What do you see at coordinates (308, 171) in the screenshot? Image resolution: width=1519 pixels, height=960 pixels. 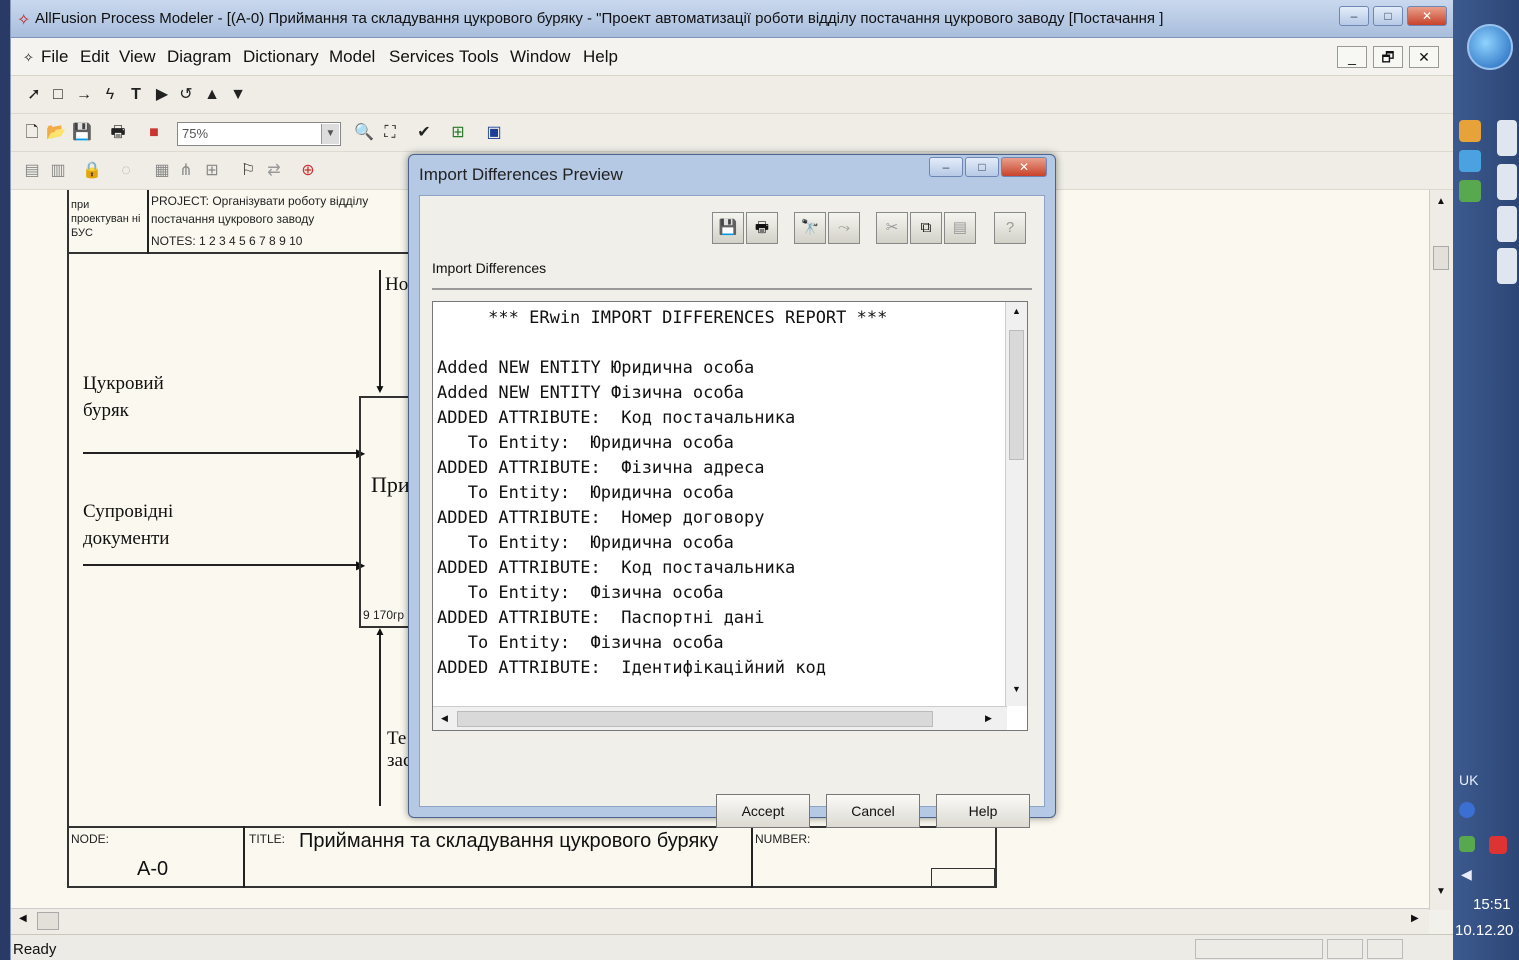 I see `mart-help-icon: ⊕` at bounding box center [308, 171].